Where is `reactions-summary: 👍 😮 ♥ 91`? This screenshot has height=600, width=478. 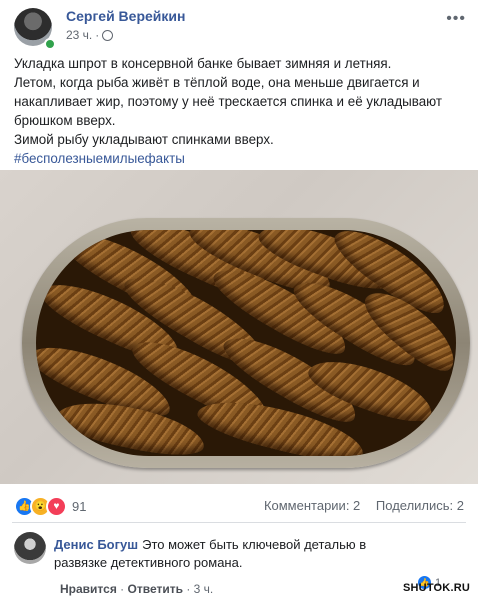 reactions-summary: 👍 😮 ♥ 91 is located at coordinates (50, 506).